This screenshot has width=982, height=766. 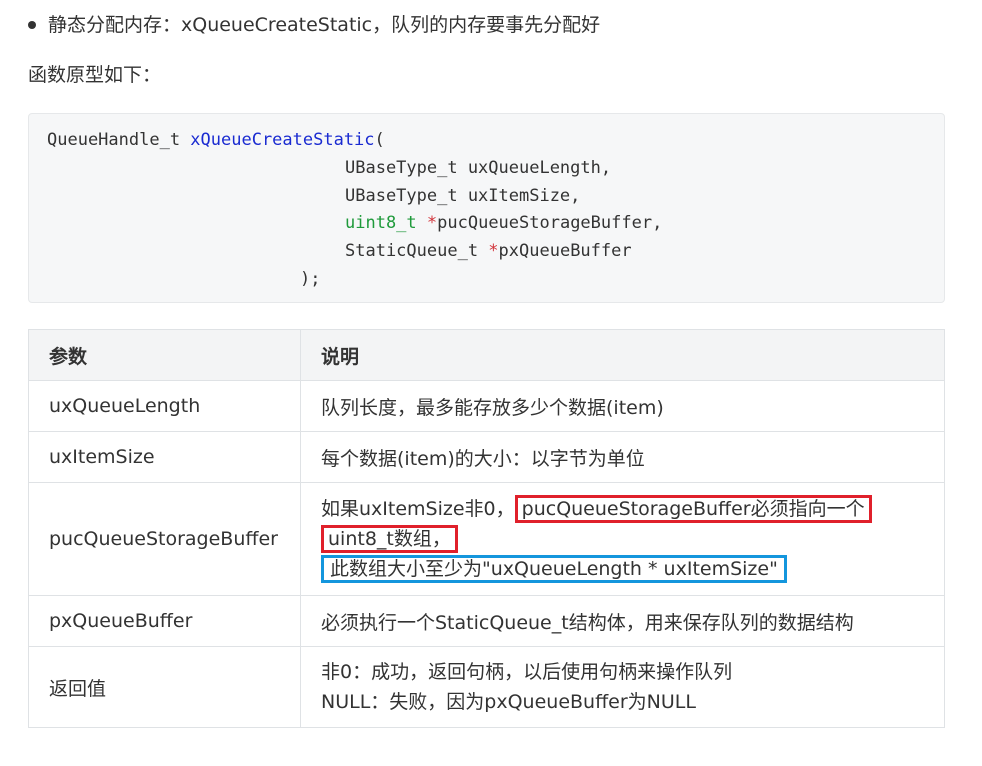 I want to click on param-cell: uxItemSize, so click(x=164, y=457).